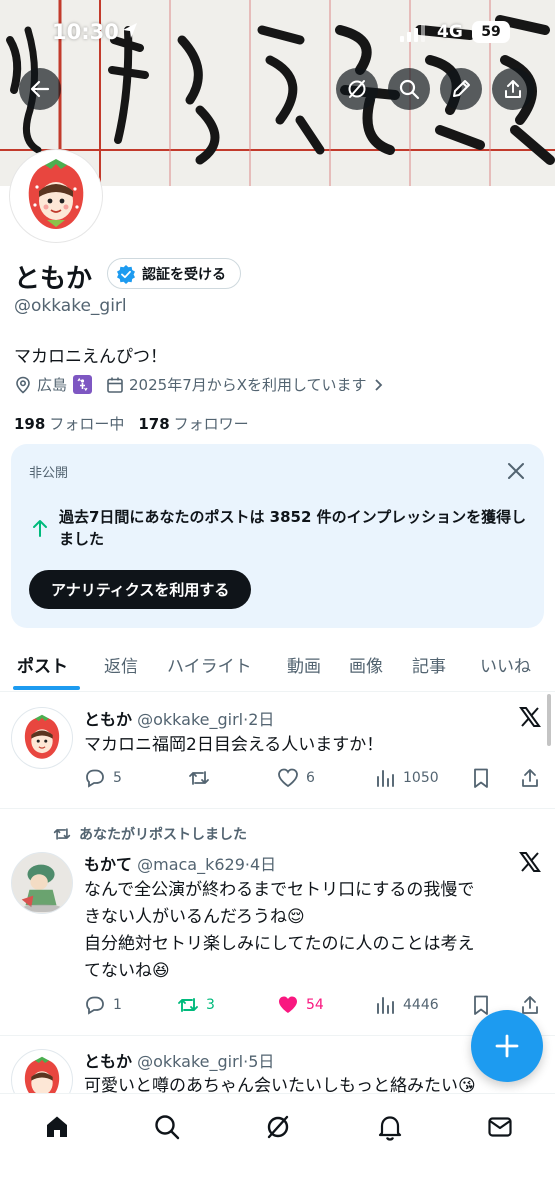  Describe the element at coordinates (277, 666) in the screenshot. I see `profile-tabs: ポスト 返信 ハイライト 動画 画像 記事 いいね` at that location.